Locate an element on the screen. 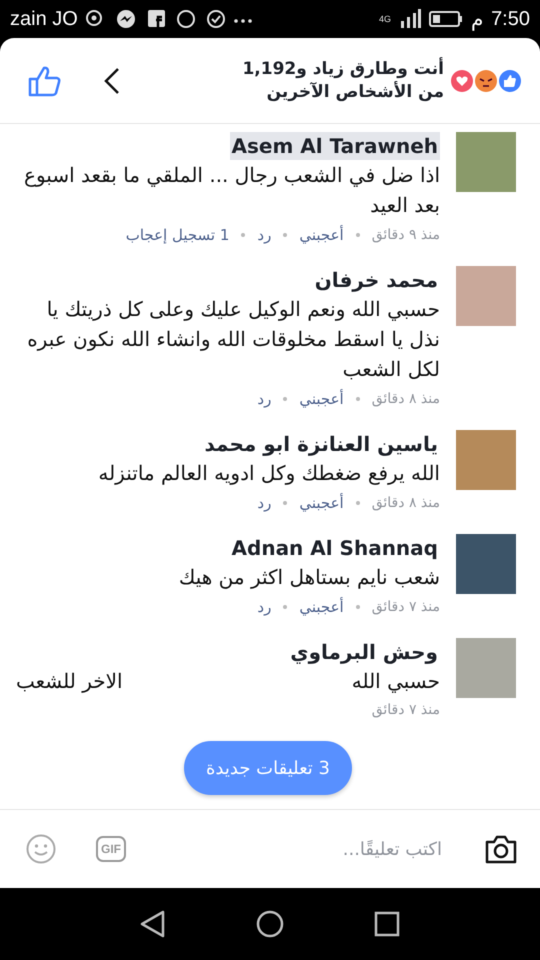 Image resolution: width=540 pixels, height=960 pixels. battery-icon is located at coordinates (446, 19).